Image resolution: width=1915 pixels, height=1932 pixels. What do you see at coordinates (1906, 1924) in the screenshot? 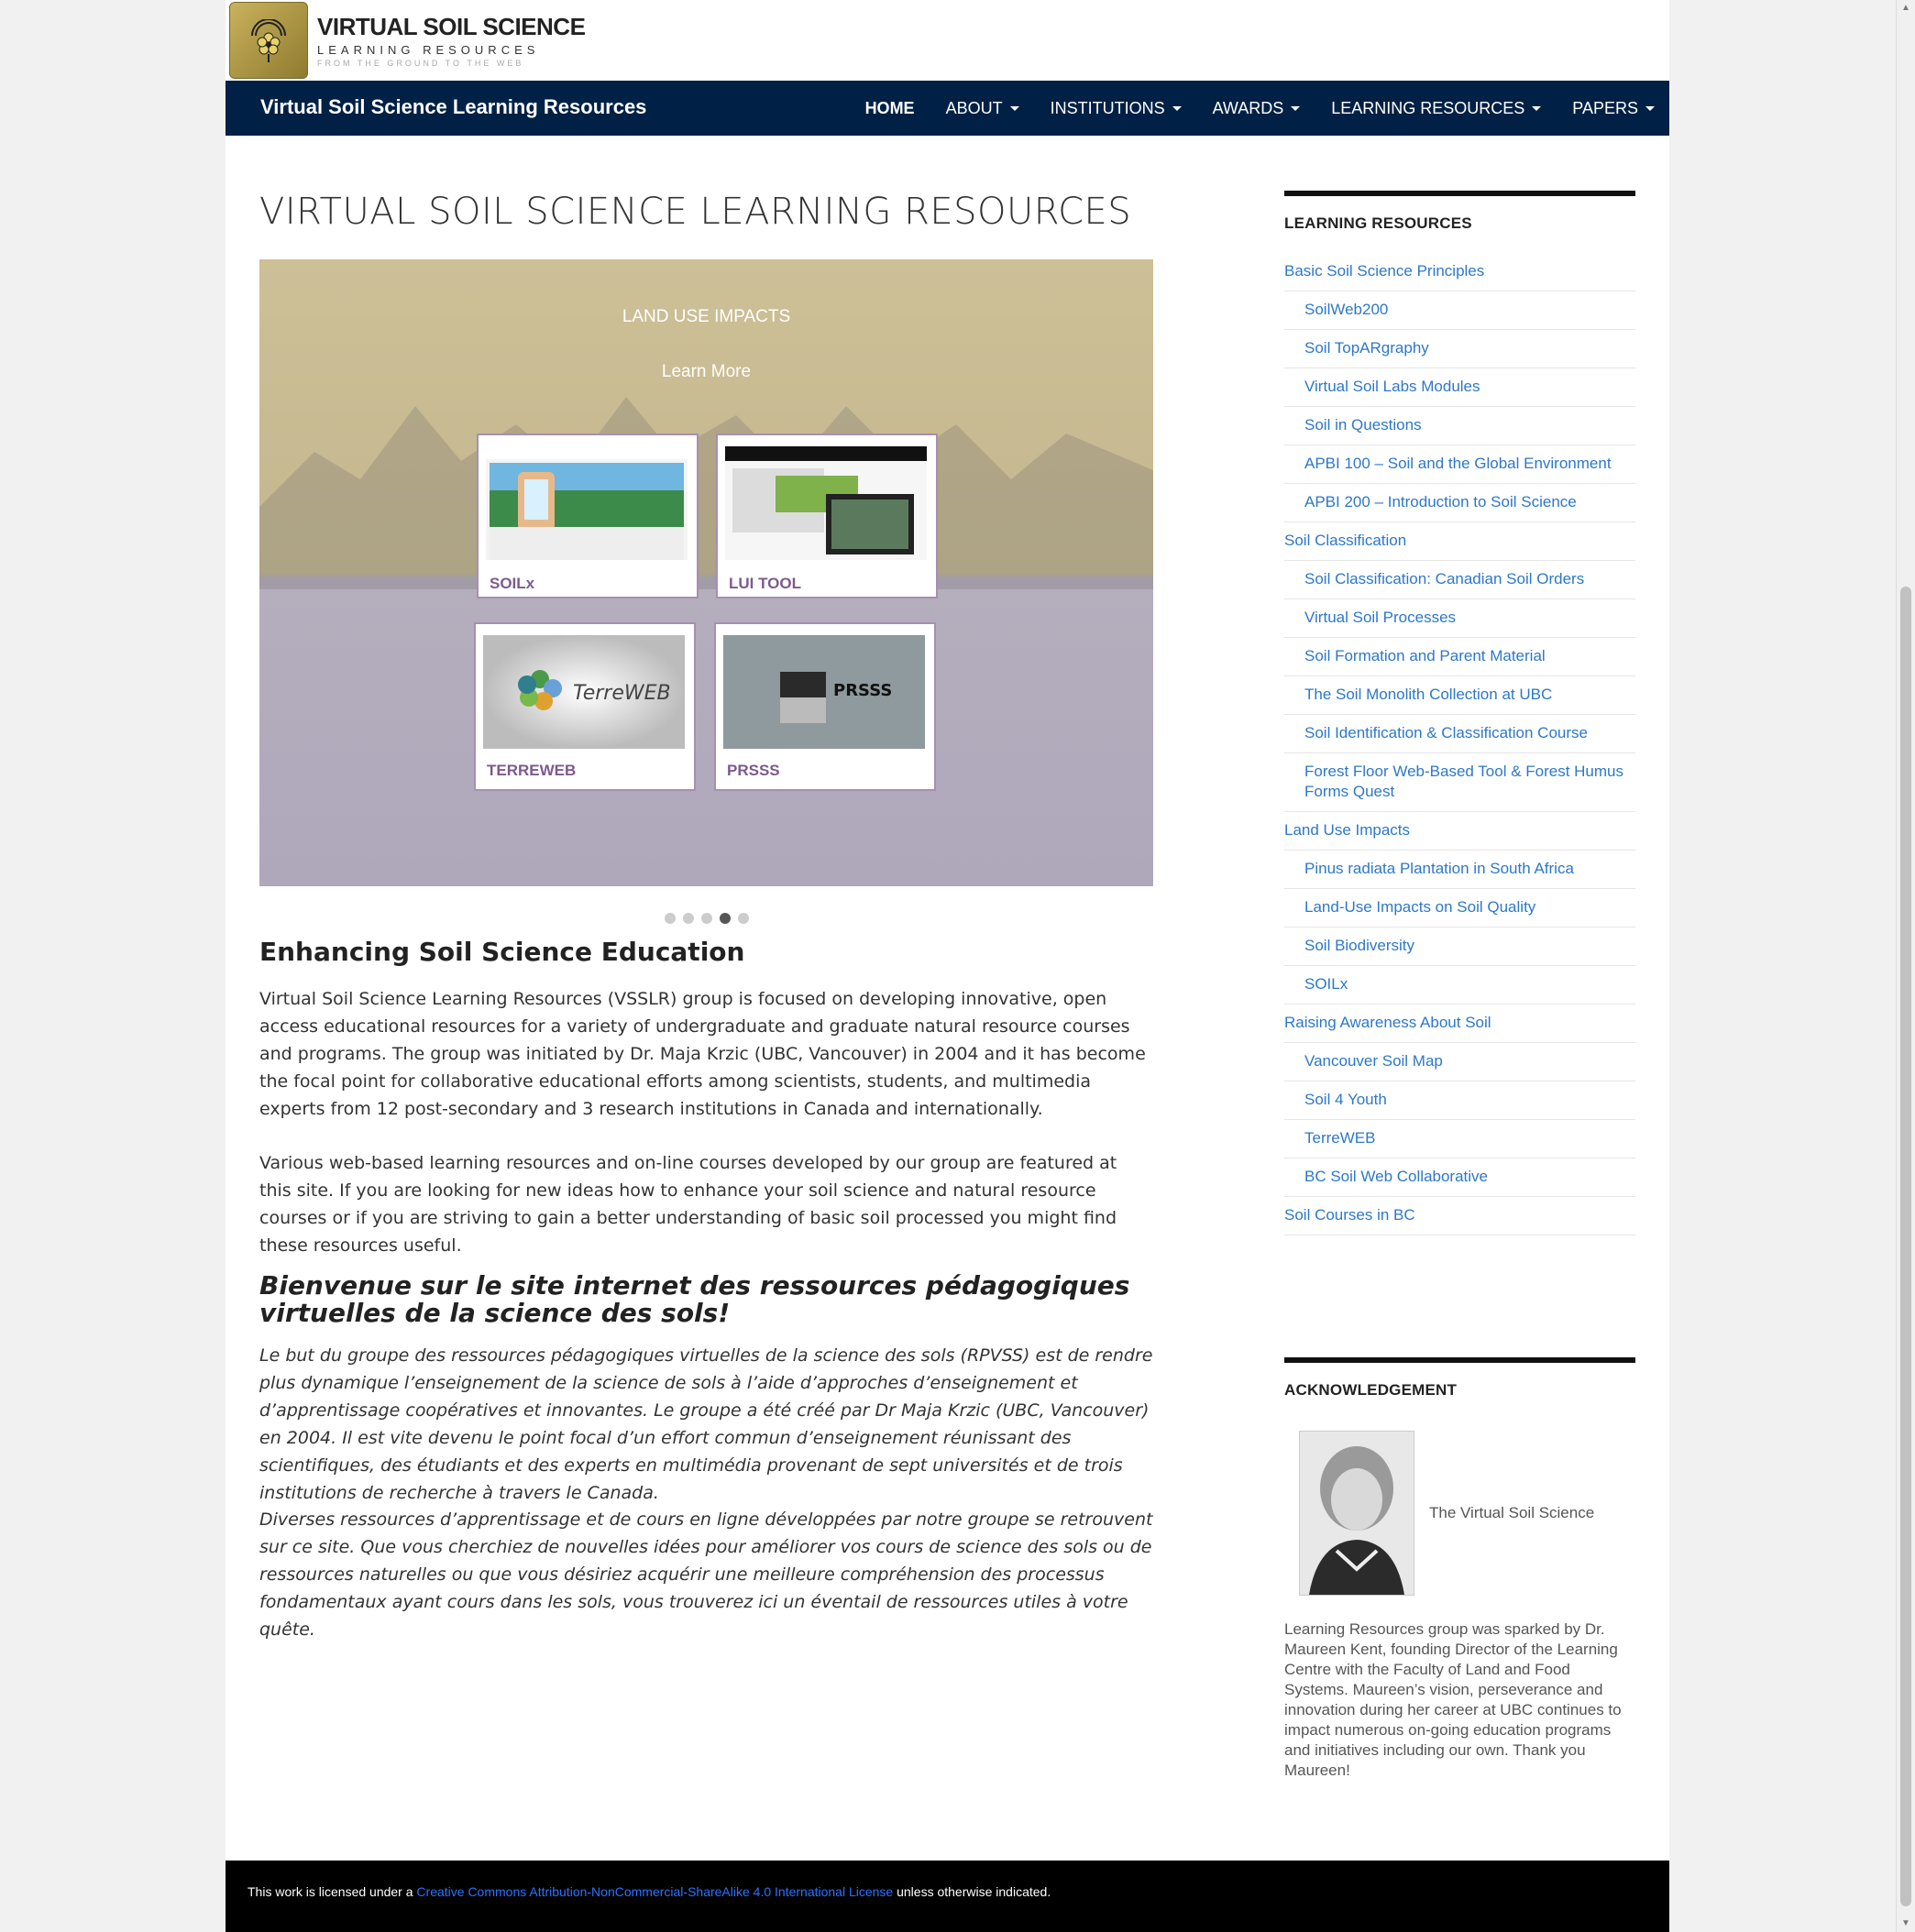
I see `scroll-down-arrow-icon: ▼` at bounding box center [1906, 1924].